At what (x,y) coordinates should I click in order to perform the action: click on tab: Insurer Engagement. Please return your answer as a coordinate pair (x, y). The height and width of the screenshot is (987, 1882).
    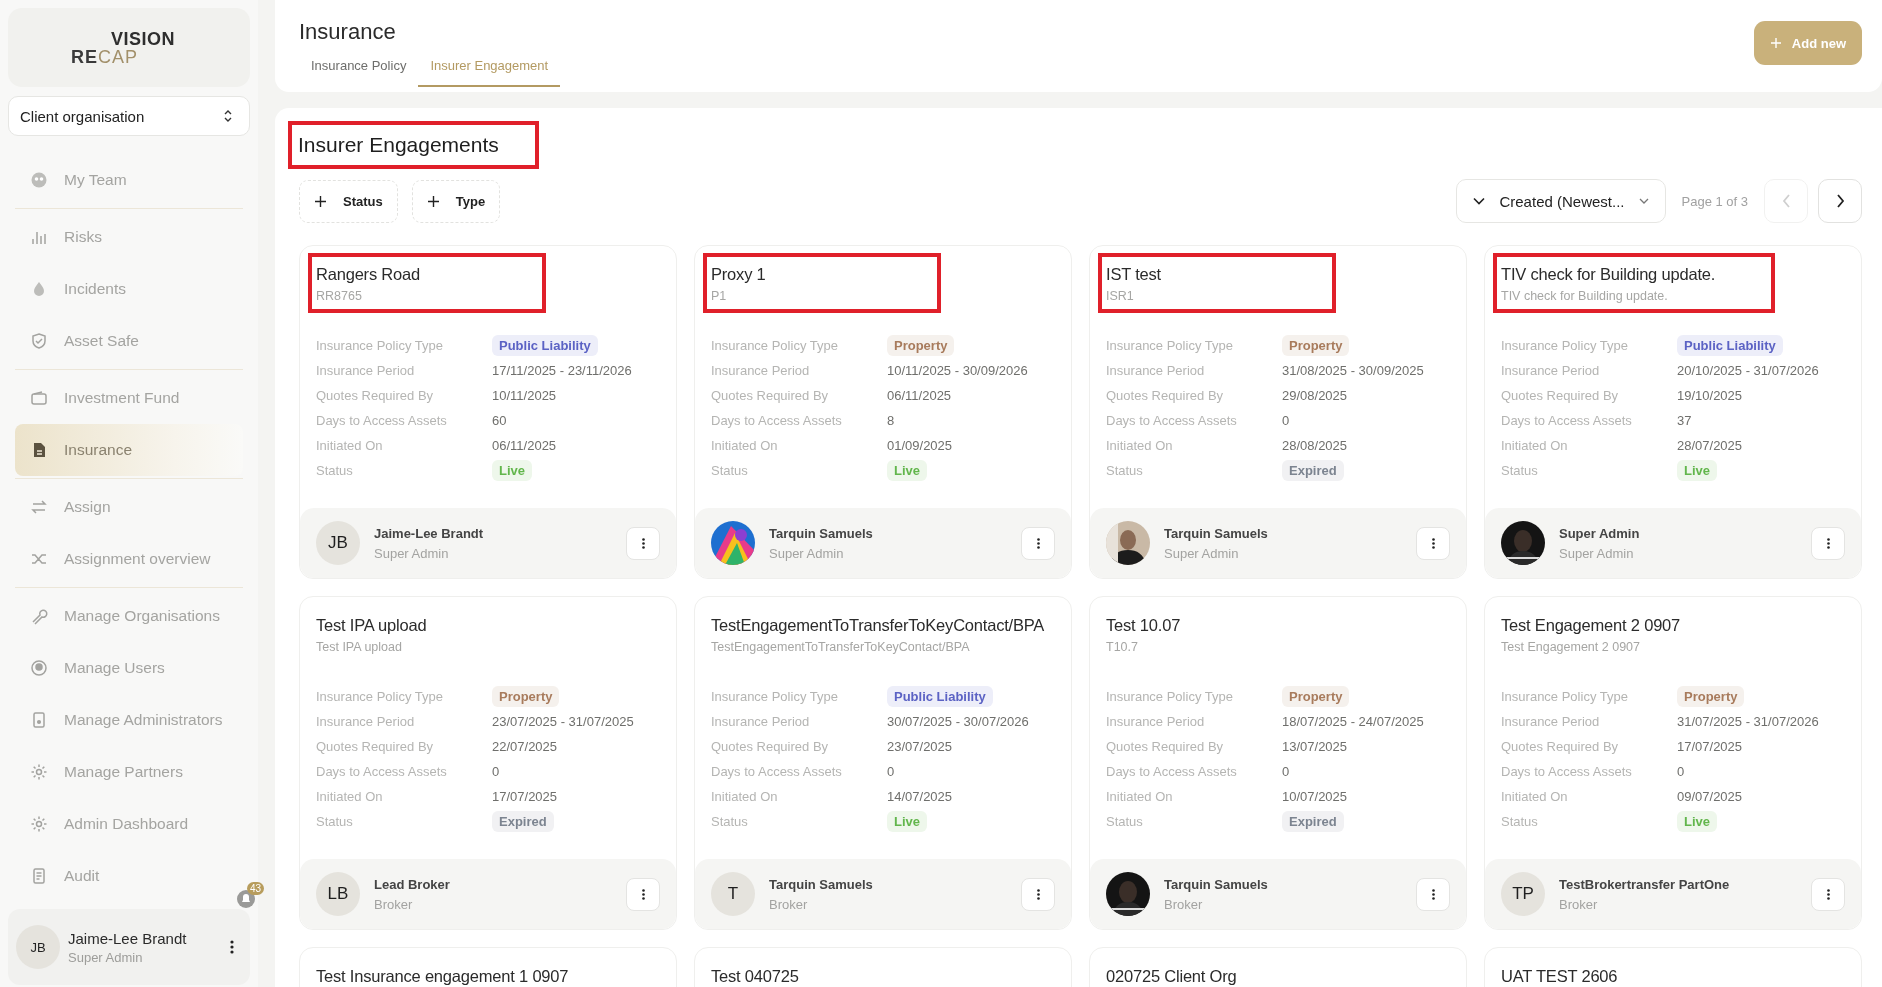
    Looking at the image, I should click on (489, 72).